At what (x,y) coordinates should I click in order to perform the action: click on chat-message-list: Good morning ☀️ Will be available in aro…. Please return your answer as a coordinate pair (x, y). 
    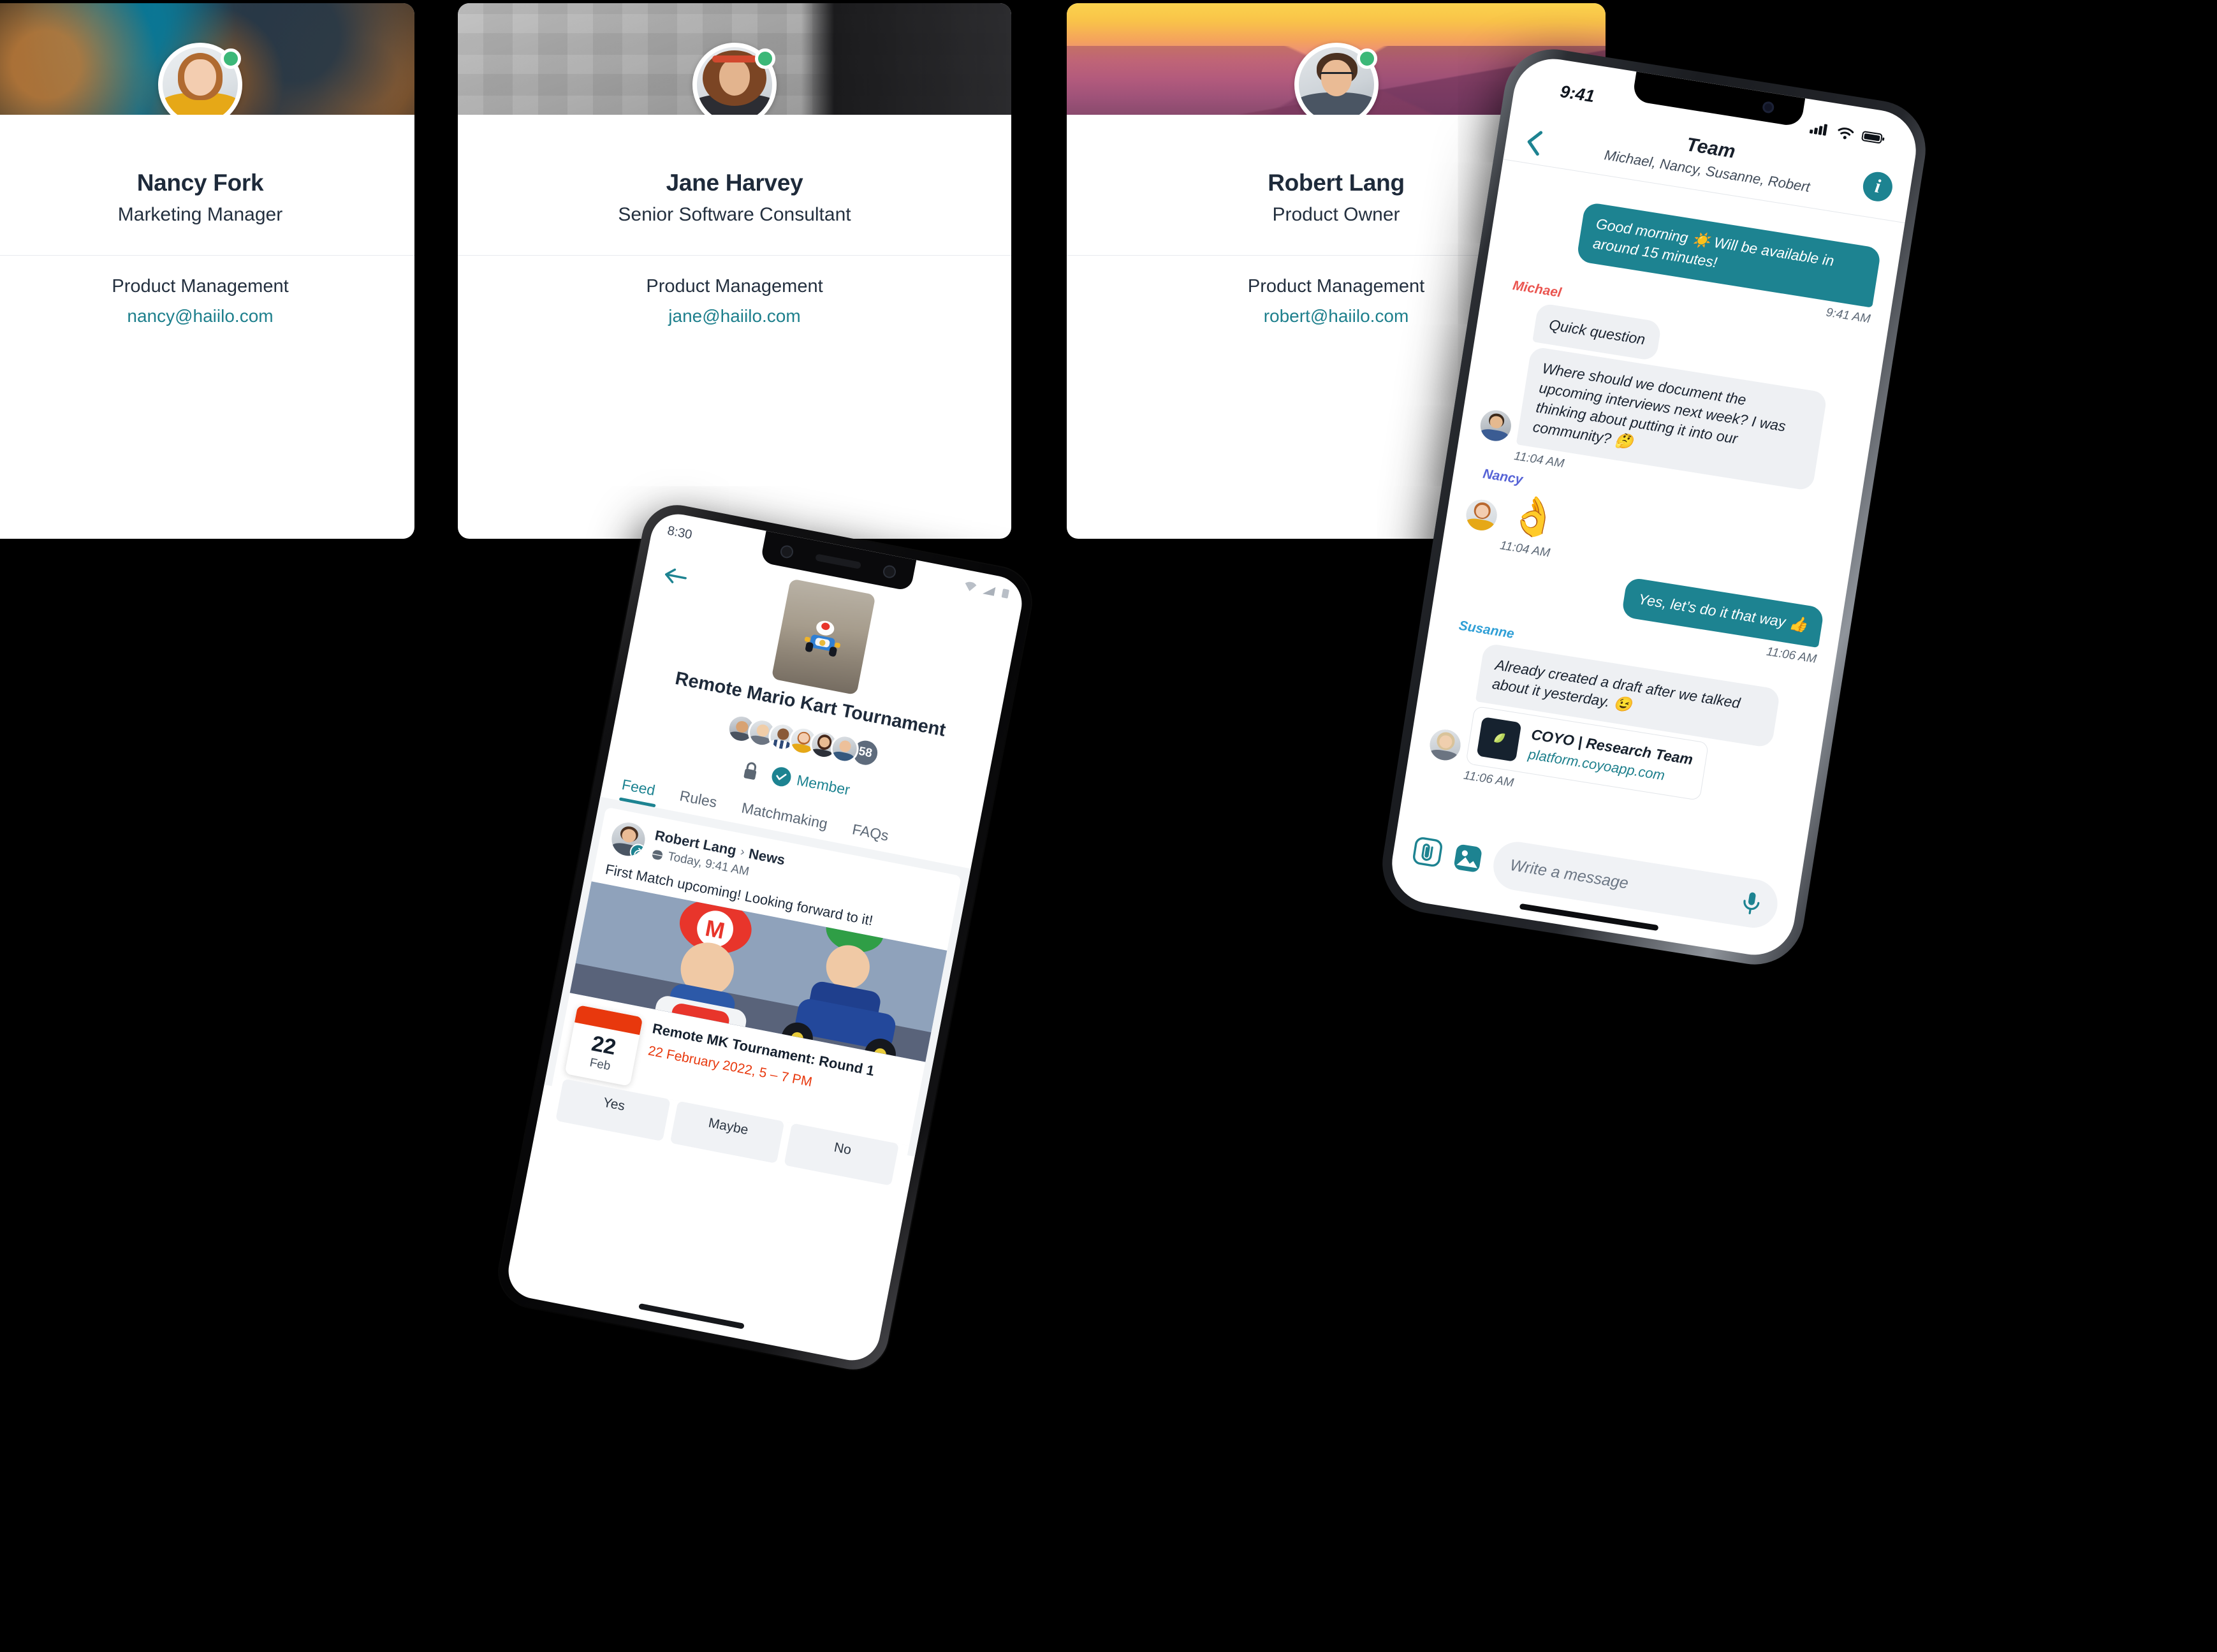
    Looking at the image, I should click on (1651, 523).